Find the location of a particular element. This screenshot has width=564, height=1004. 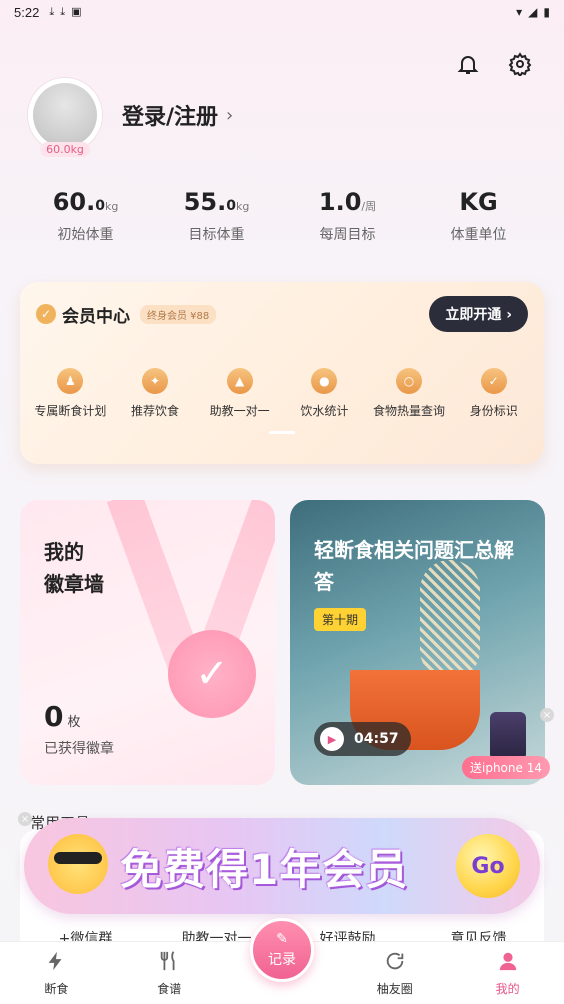

tab-mine: 我的 is located at coordinates (507, 973).